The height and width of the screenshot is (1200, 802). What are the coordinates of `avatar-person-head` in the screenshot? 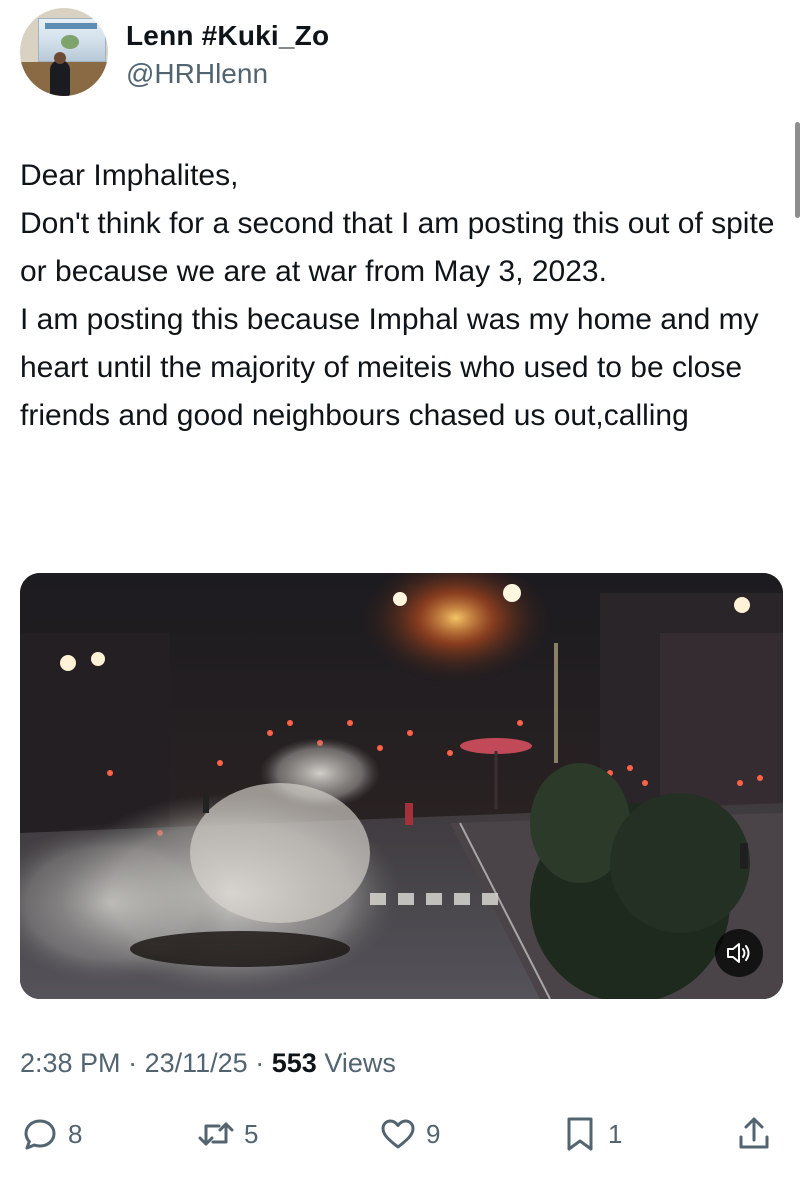 It's located at (60, 58).